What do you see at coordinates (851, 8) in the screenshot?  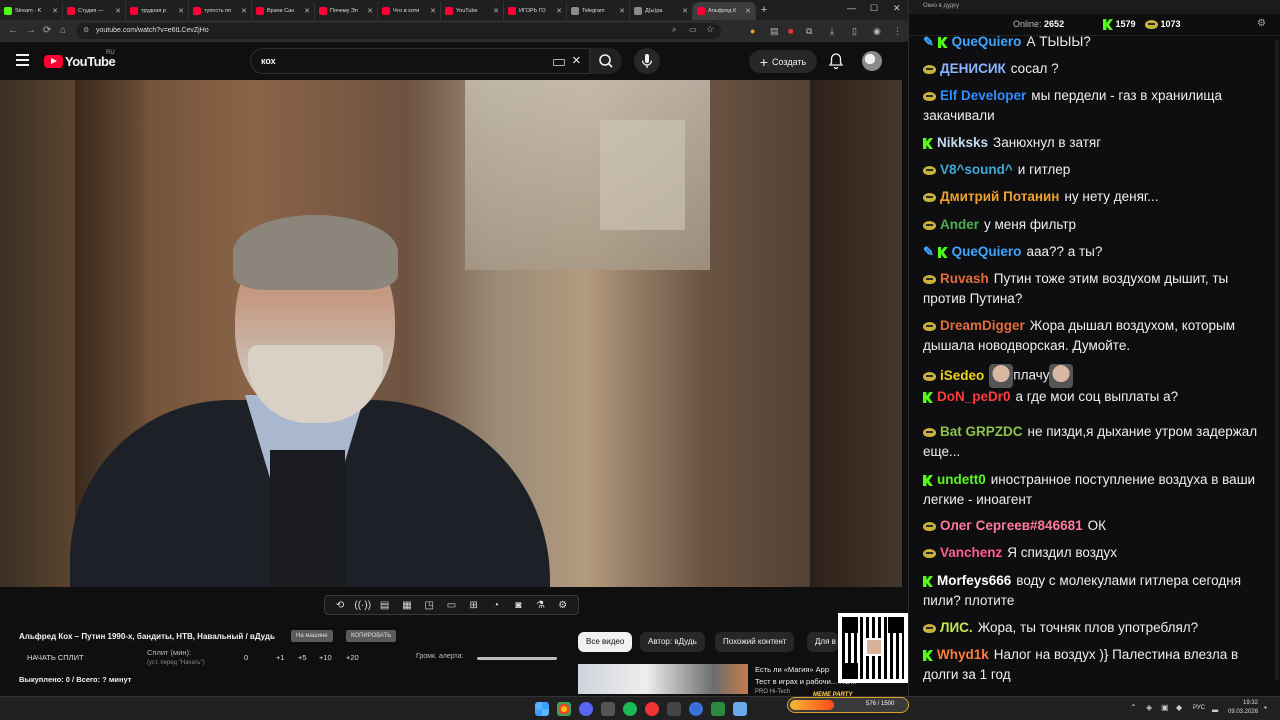 I see `minimize-window-icon: —` at bounding box center [851, 8].